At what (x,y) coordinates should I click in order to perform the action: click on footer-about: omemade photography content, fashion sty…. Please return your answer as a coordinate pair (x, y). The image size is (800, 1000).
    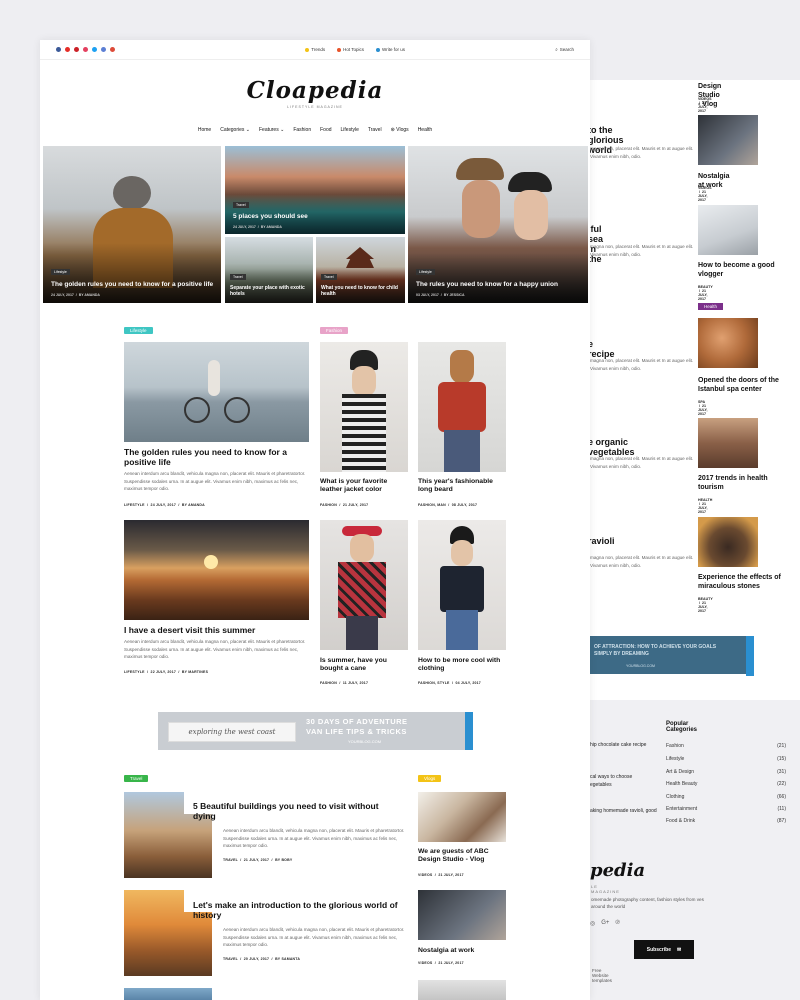
    Looking at the image, I should click on (647, 903).